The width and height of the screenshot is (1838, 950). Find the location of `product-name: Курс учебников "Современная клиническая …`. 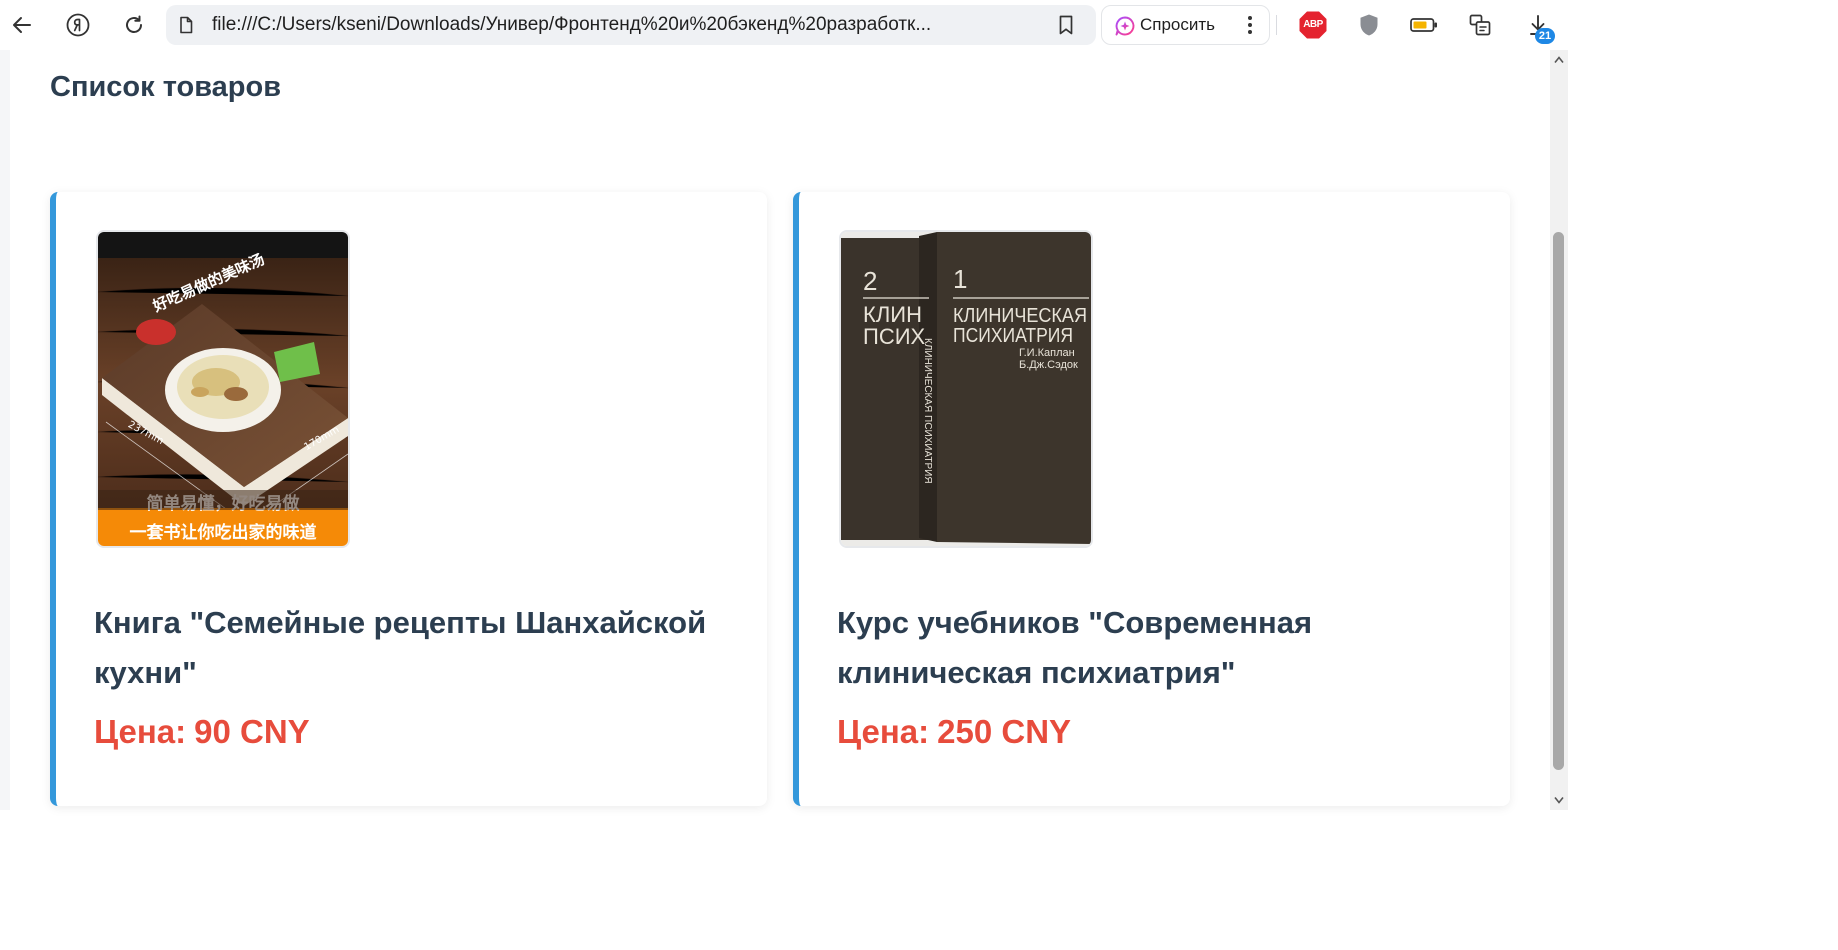

product-name: Курс учебников "Современная клиническая … is located at coordinates (1075, 647).